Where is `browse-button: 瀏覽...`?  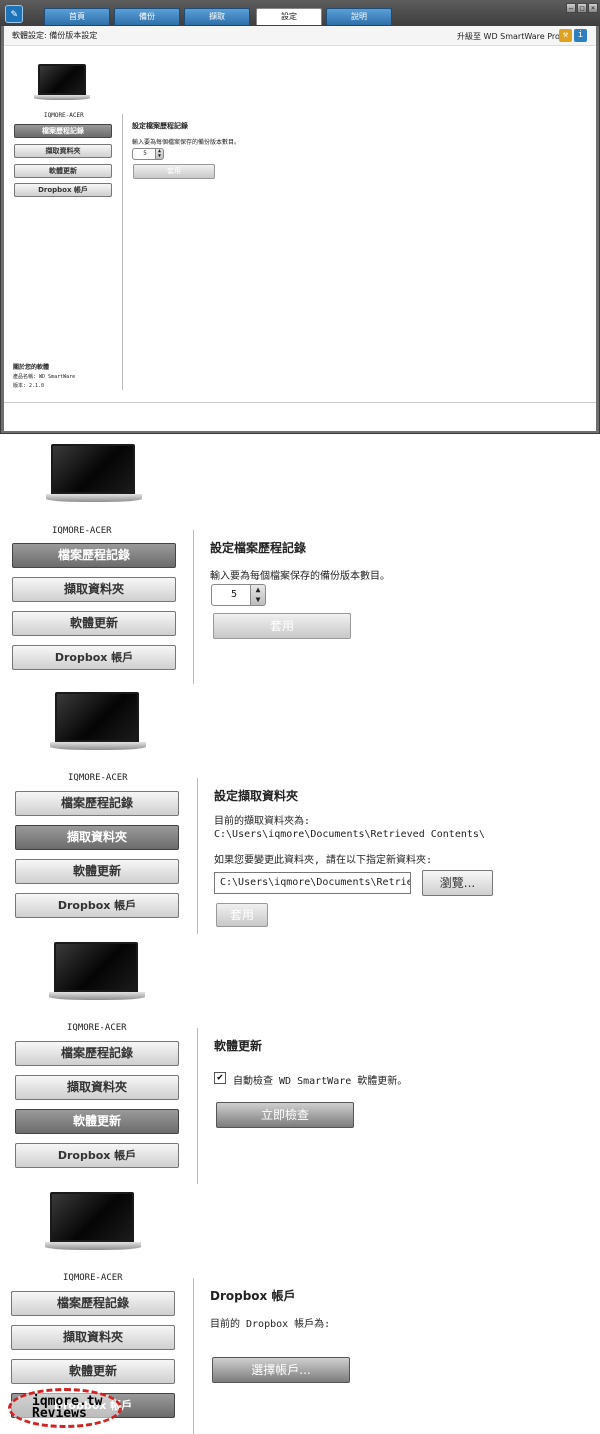
browse-button: 瀏覽... is located at coordinates (457, 883).